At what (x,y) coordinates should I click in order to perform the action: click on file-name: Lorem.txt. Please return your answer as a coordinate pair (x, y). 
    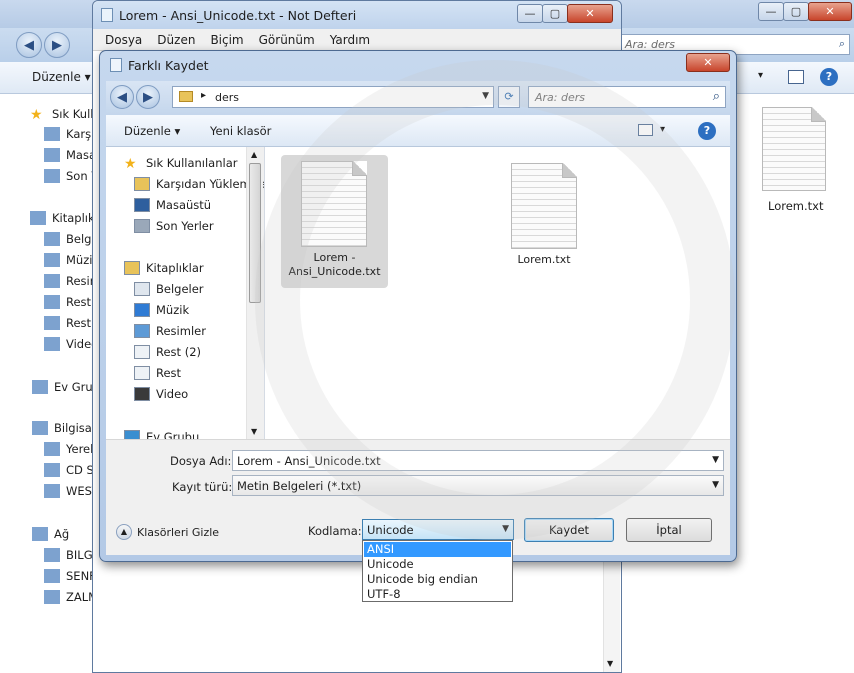
    Looking at the image, I should click on (544, 259).